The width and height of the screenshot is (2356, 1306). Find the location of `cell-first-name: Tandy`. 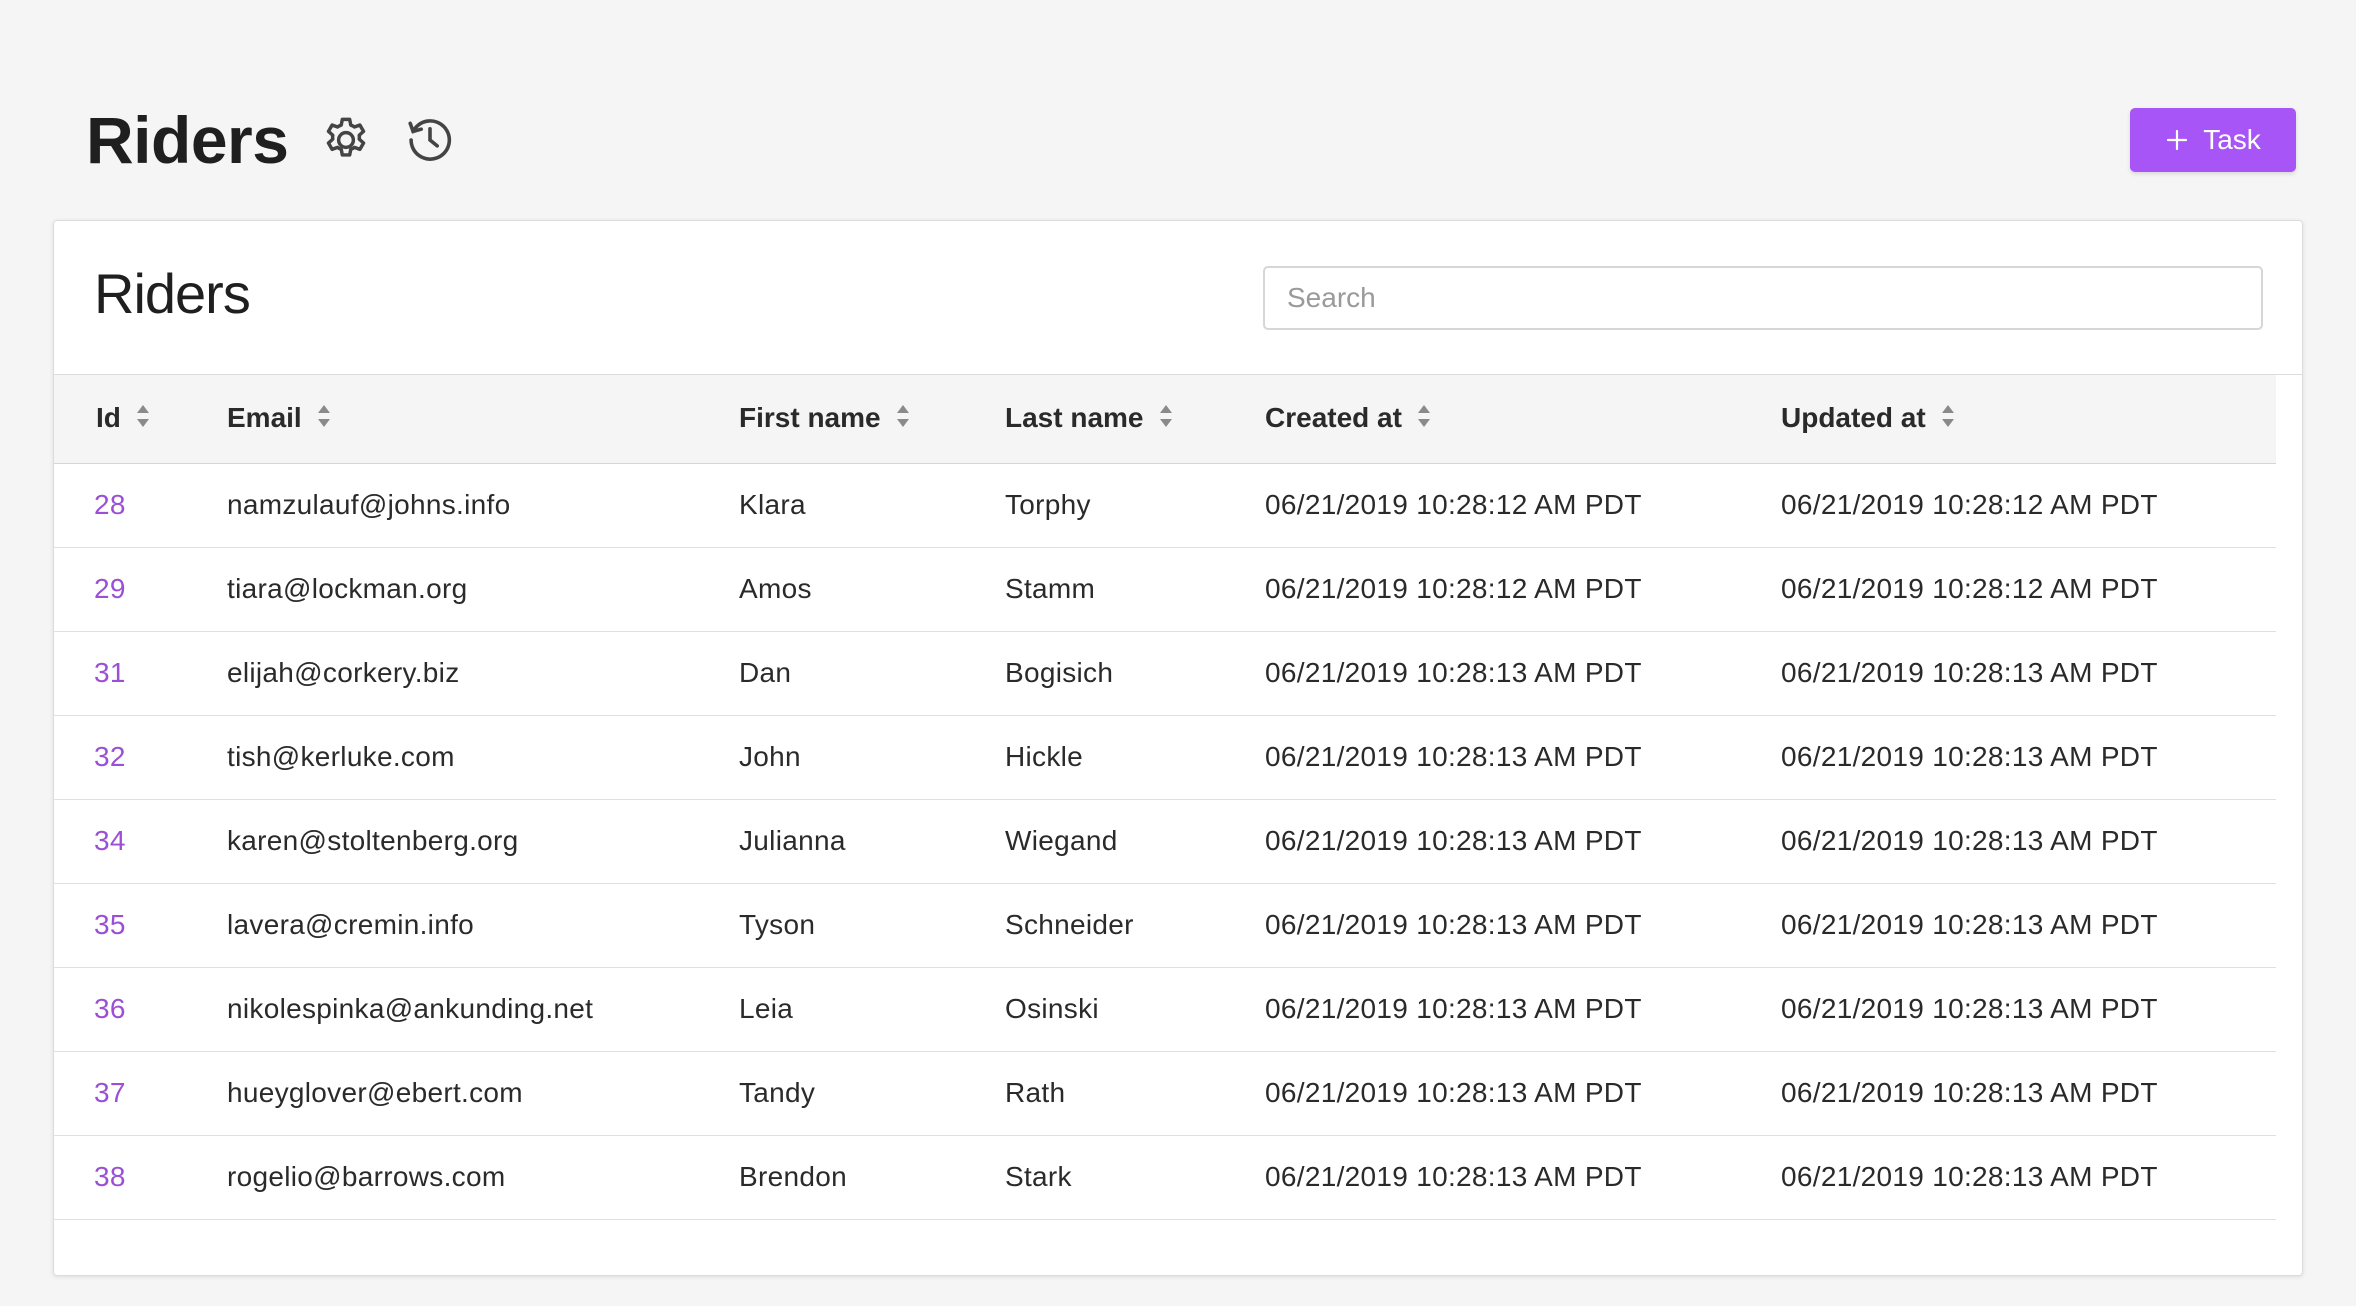

cell-first-name: Tandy is located at coordinates (872, 1093).